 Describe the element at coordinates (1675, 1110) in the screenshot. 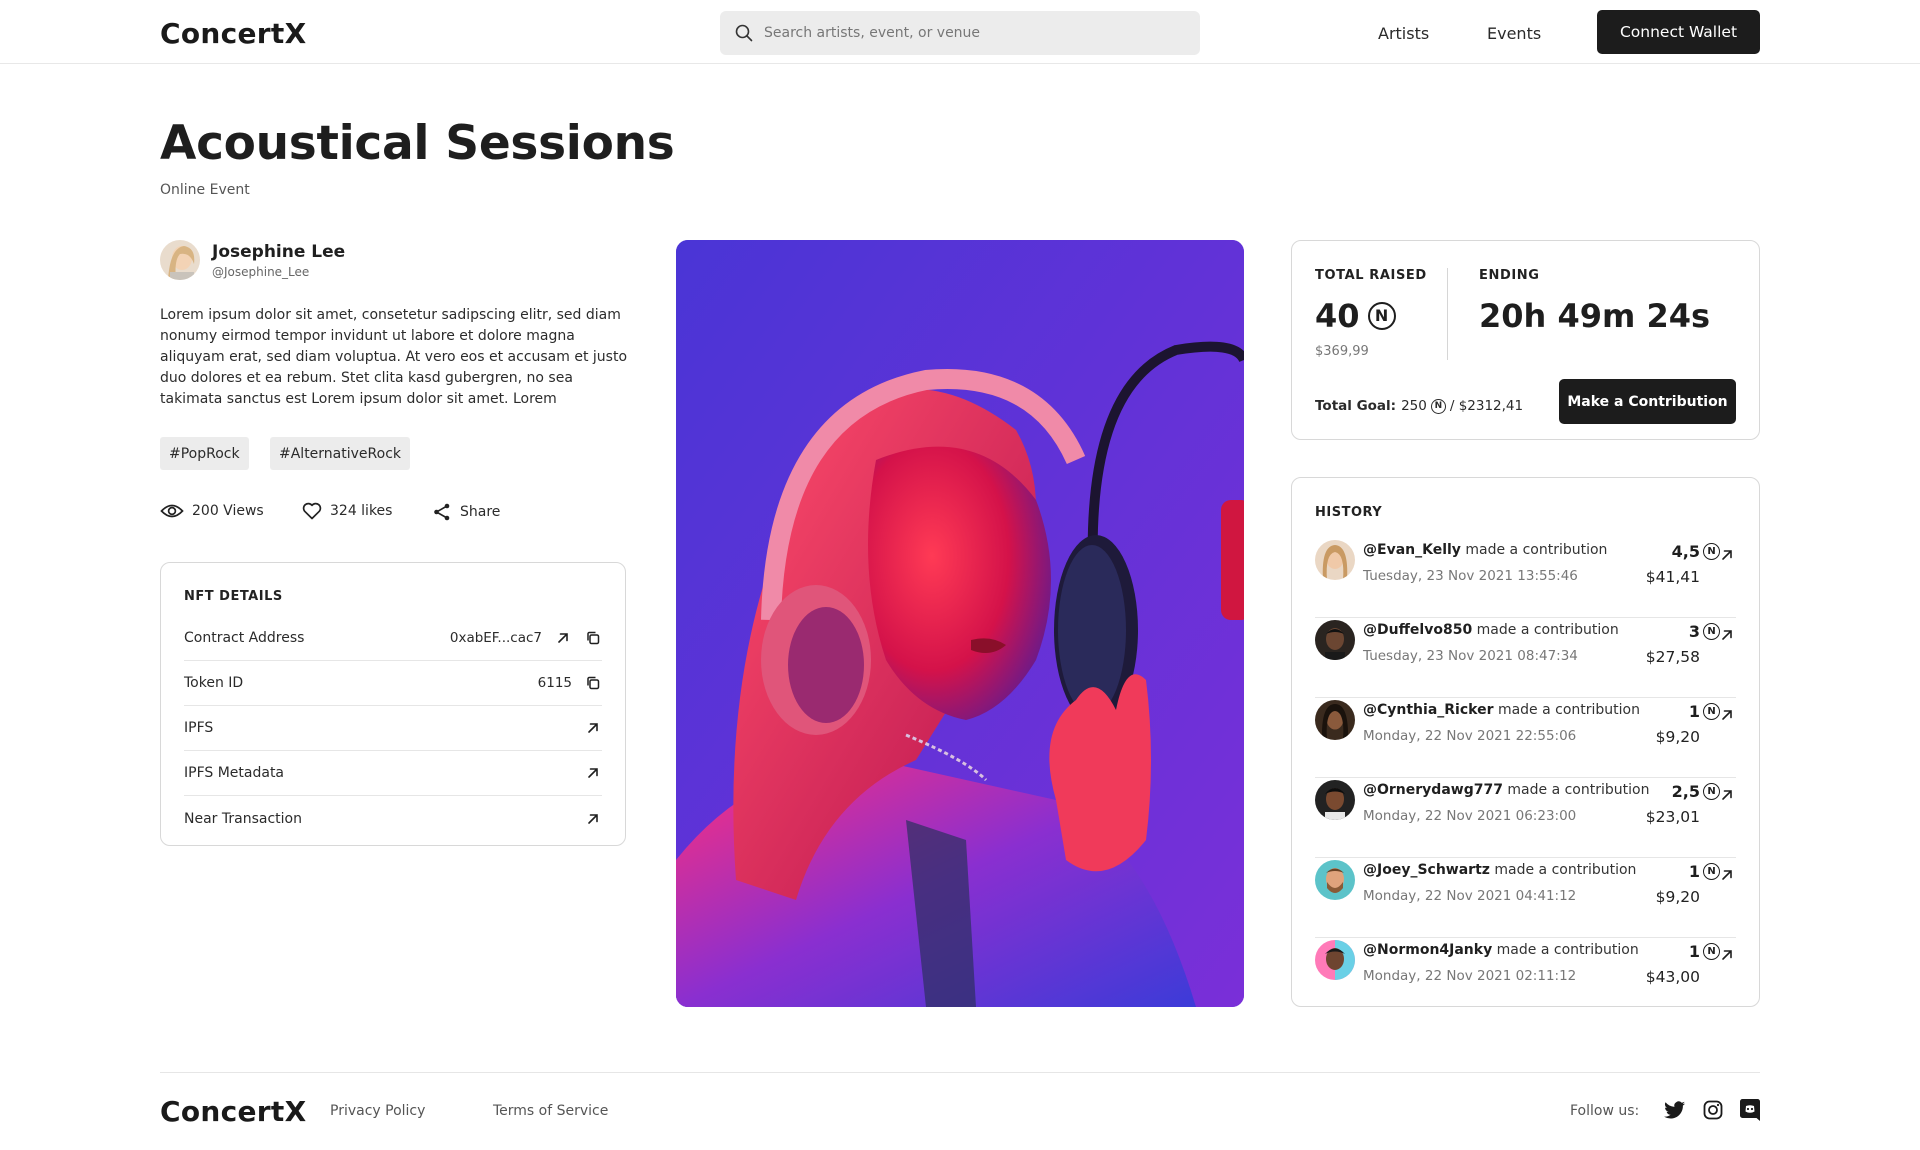

I see `twitter-icon` at that location.